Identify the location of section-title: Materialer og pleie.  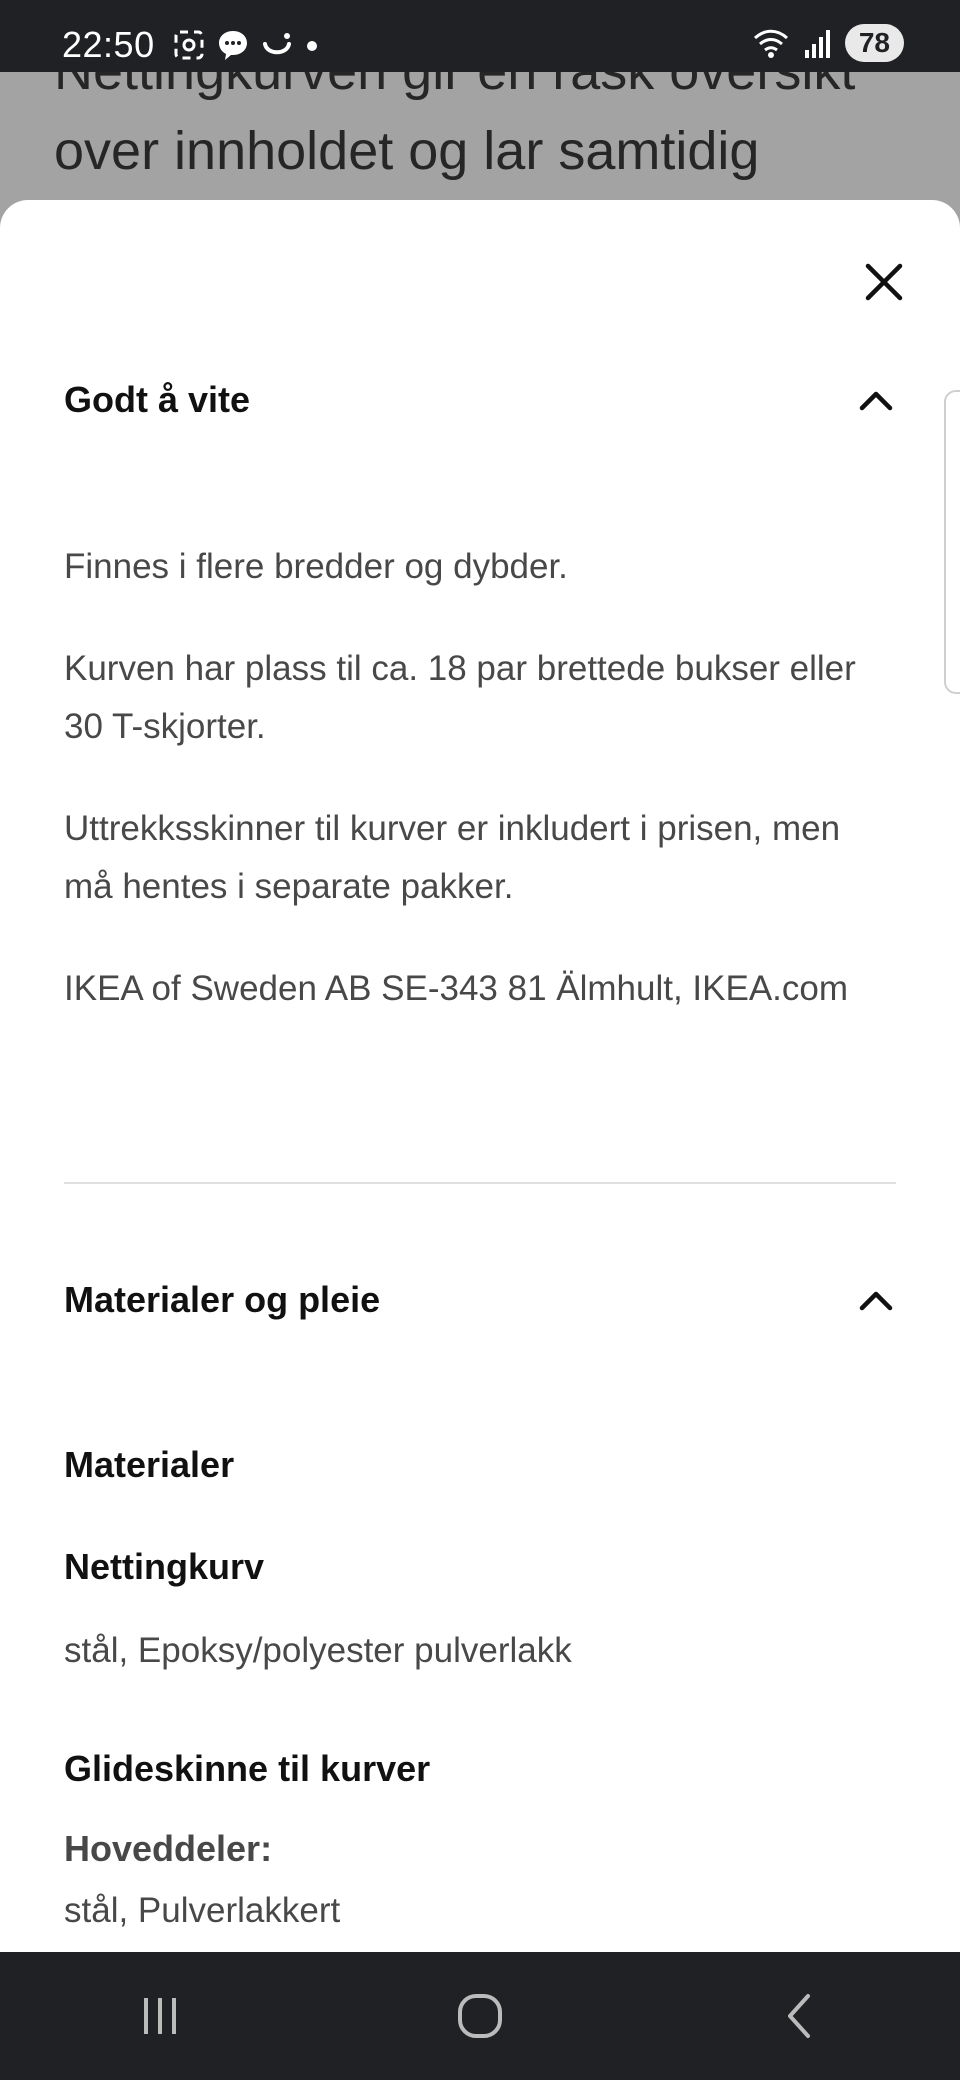
(222, 1299).